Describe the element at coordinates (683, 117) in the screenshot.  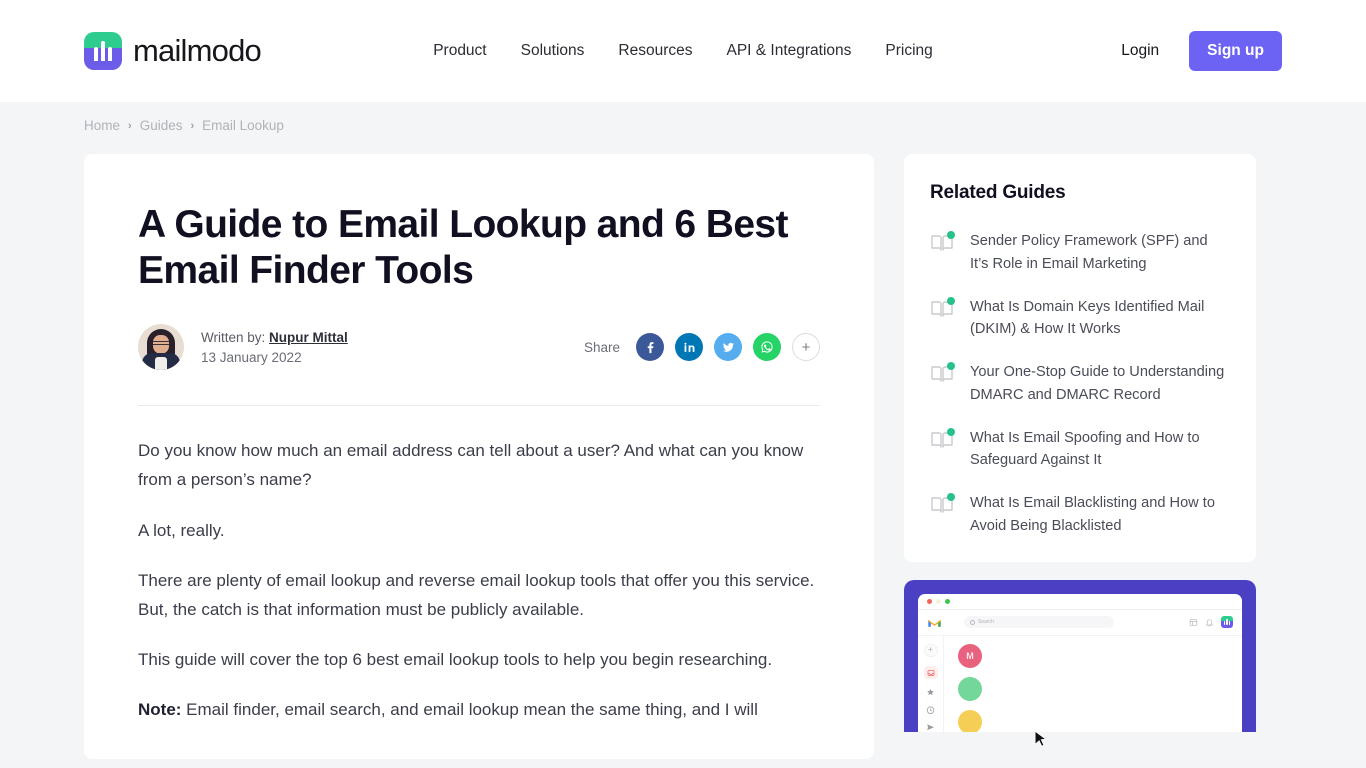
I see `breadcrumb: Home › Guides › Email Lookup` at that location.